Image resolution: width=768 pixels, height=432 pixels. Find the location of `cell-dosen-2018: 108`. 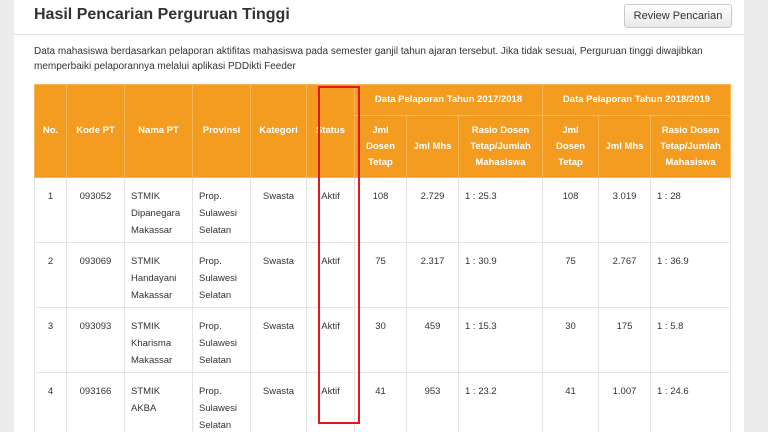

cell-dosen-2018: 108 is located at coordinates (570, 210).